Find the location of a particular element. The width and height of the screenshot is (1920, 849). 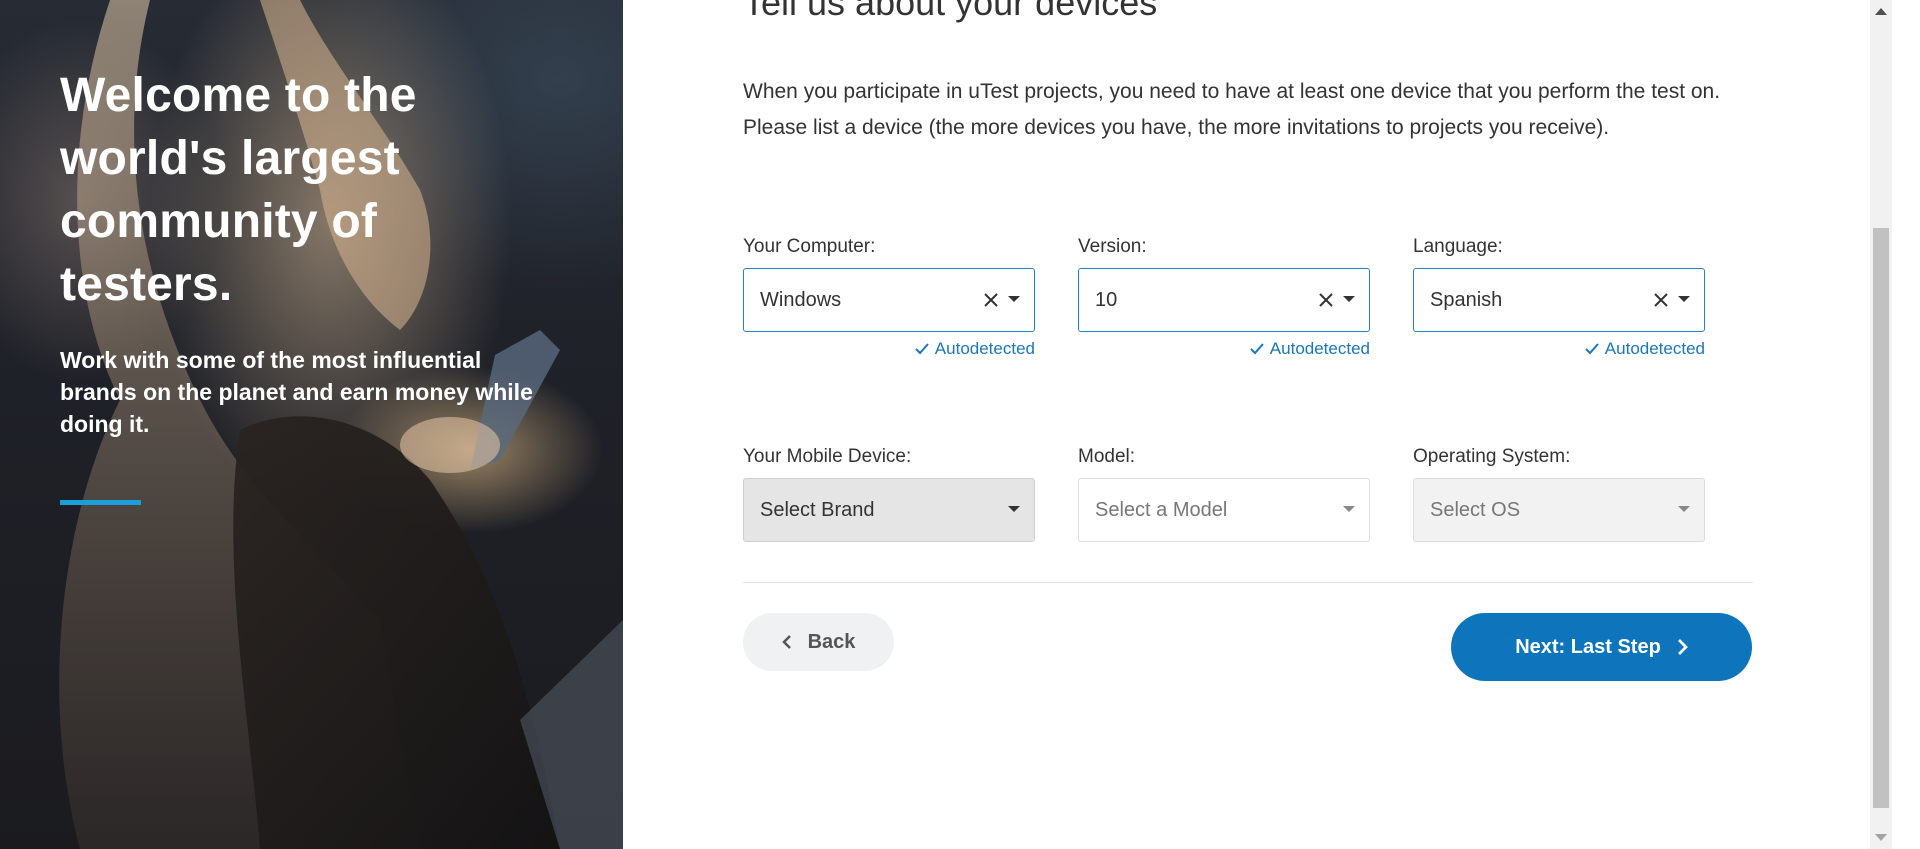

os-placeholder: Select OS is located at coordinates (1475, 509).